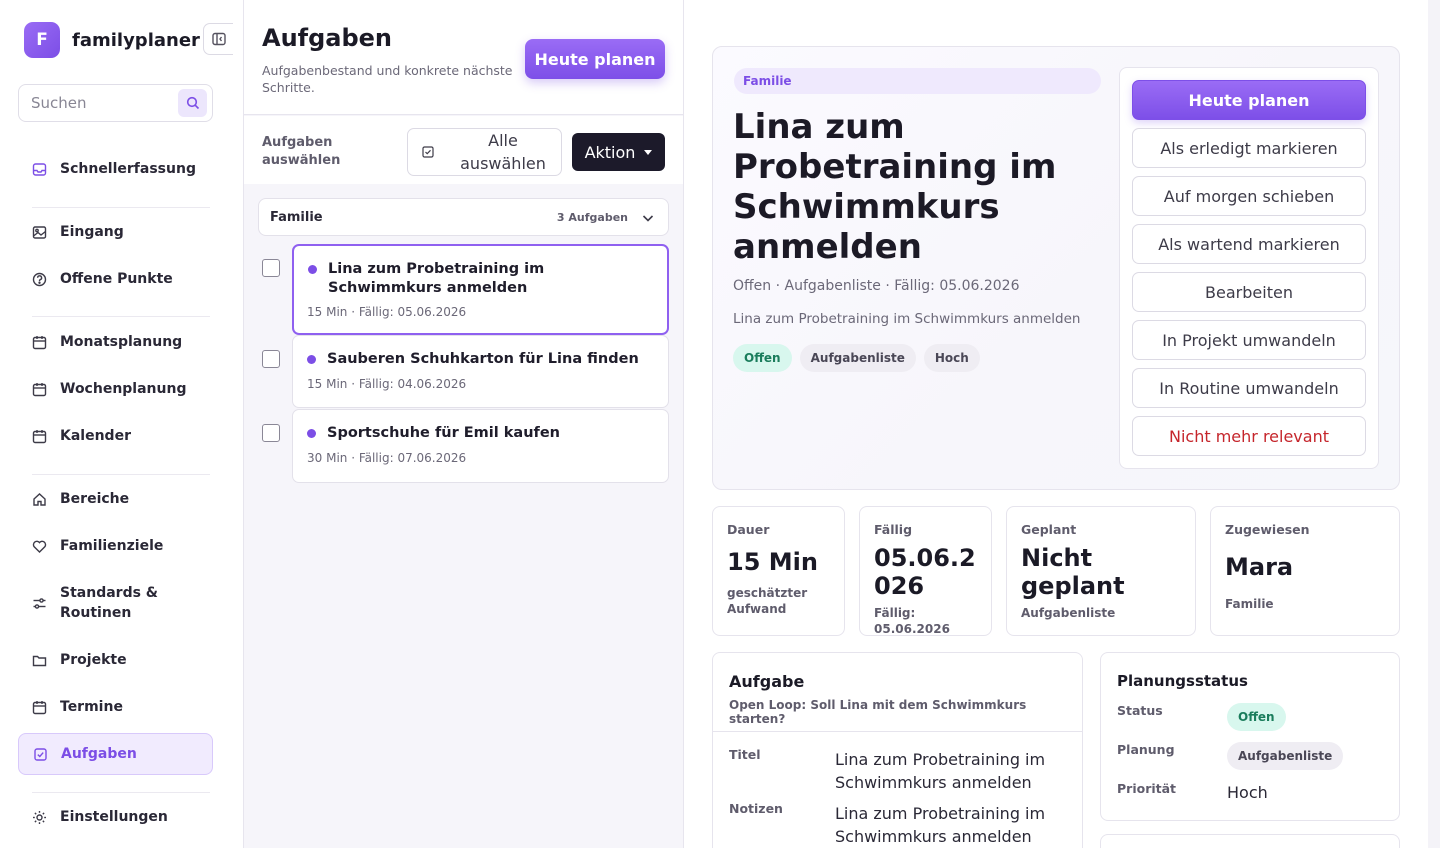 This screenshot has height=848, width=1440. I want to click on not-relevant-button: Nicht mehr relevant, so click(1249, 436).